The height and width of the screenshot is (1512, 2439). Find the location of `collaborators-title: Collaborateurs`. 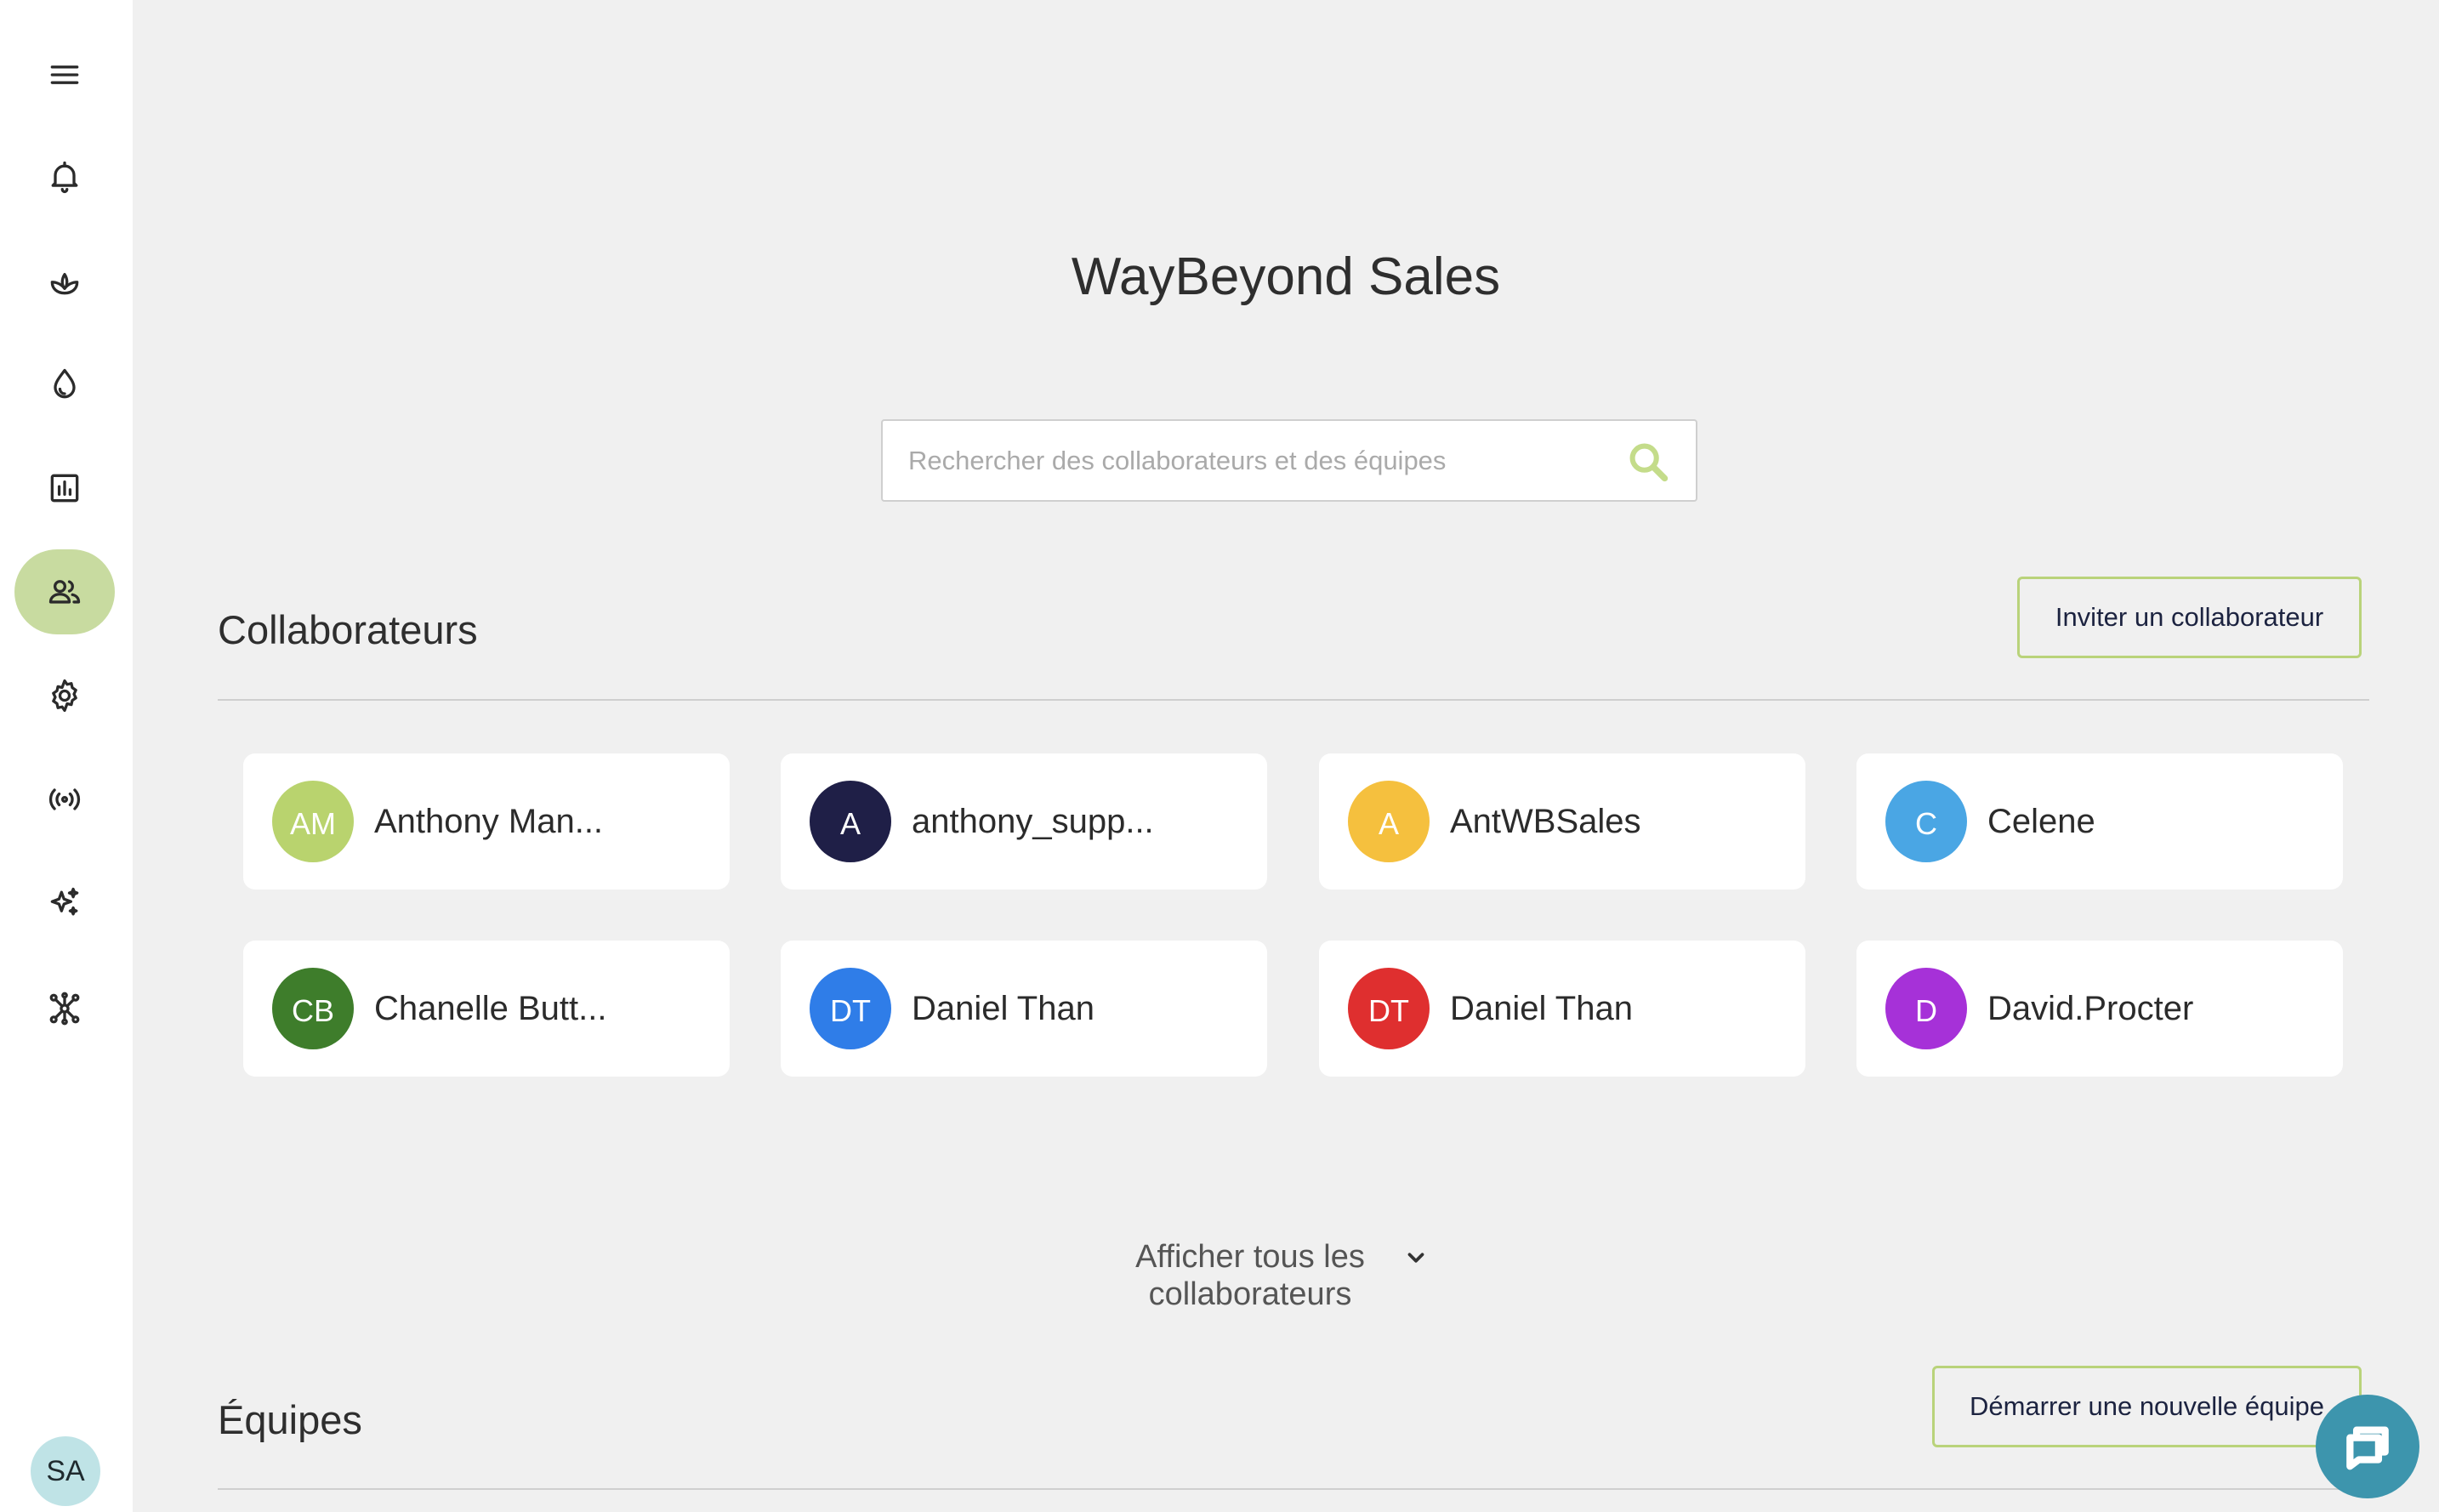

collaborators-title: Collaborateurs is located at coordinates (348, 629).